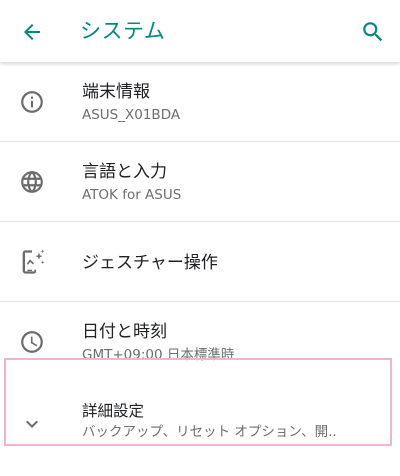 The height and width of the screenshot is (476, 400). I want to click on search-icon, so click(373, 32).